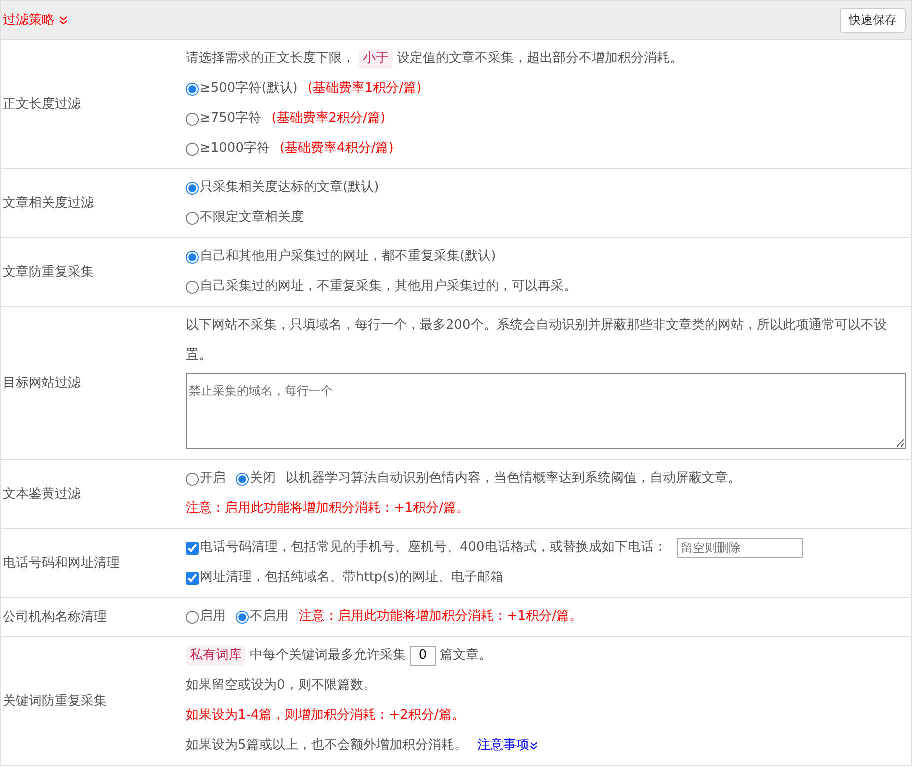 The width and height of the screenshot is (912, 768). Describe the element at coordinates (376, 59) in the screenshot. I see `keyword-tag: 小于` at that location.